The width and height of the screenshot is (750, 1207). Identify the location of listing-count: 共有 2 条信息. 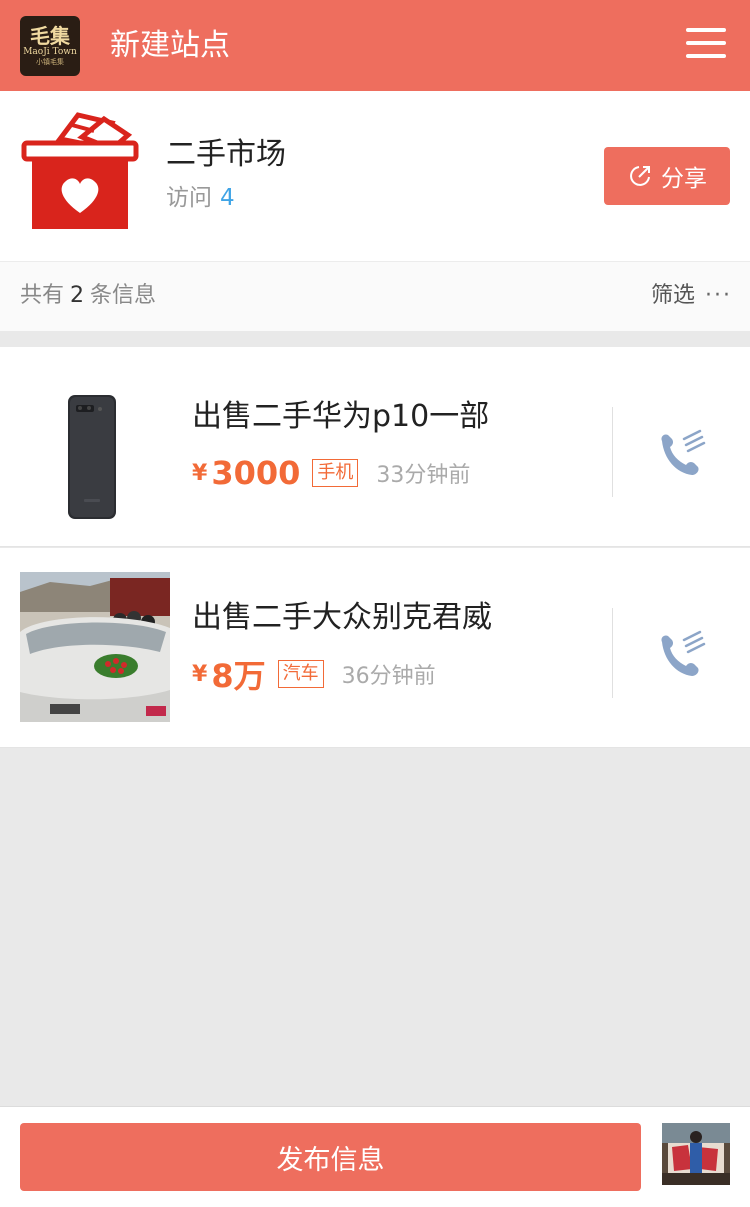
(88, 296).